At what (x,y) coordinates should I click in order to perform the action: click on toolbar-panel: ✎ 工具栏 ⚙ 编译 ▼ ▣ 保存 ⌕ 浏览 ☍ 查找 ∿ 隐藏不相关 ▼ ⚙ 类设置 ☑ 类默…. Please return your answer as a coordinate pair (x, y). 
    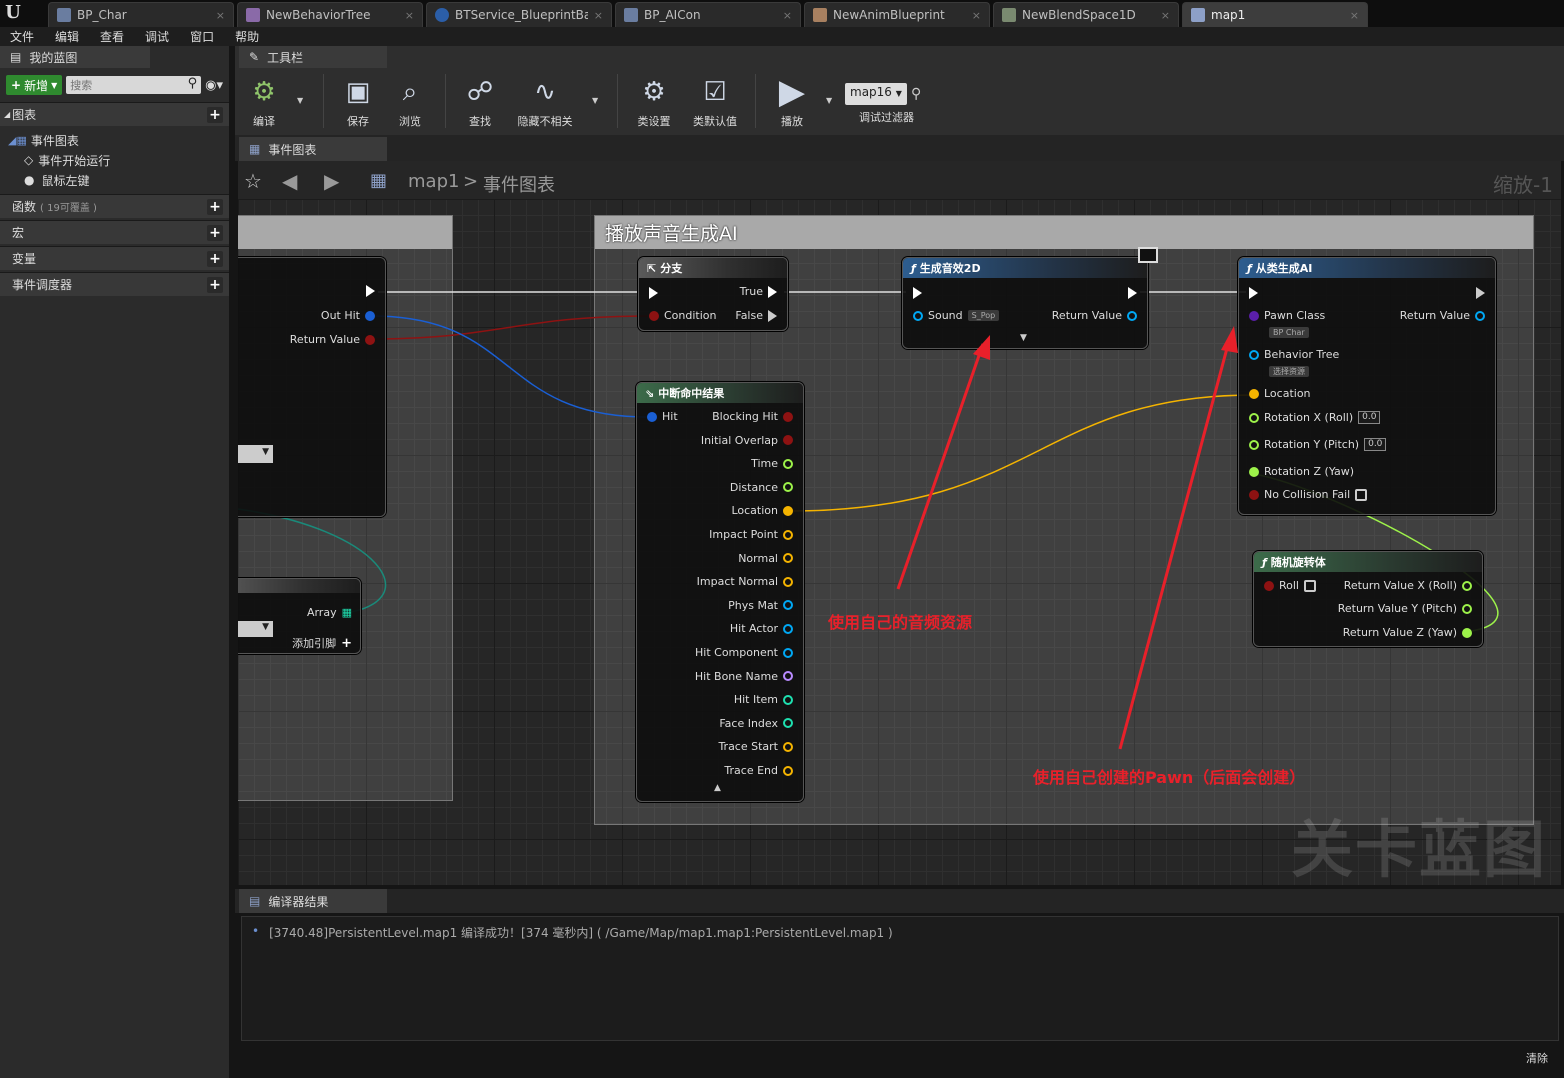
    Looking at the image, I should click on (899, 90).